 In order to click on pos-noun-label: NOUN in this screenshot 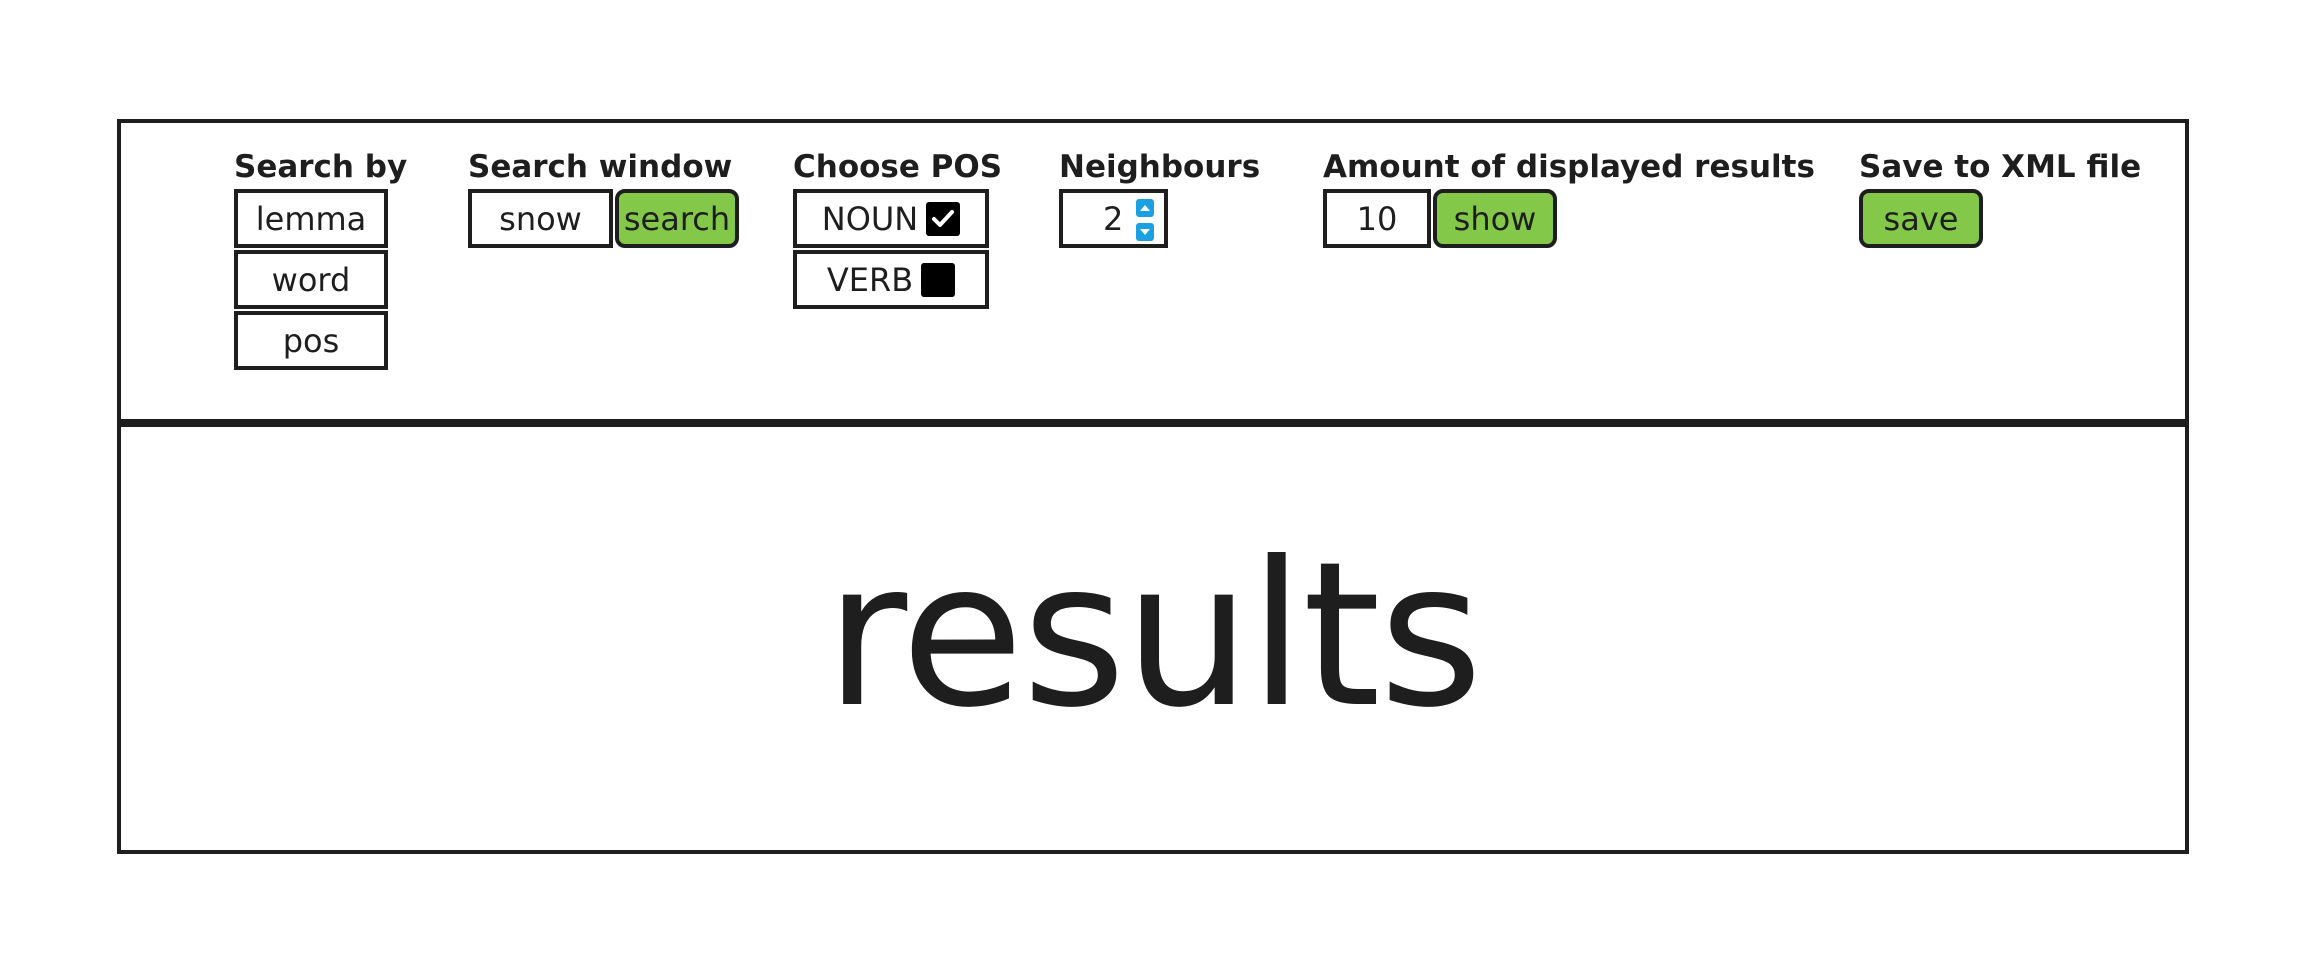, I will do `click(870, 218)`.